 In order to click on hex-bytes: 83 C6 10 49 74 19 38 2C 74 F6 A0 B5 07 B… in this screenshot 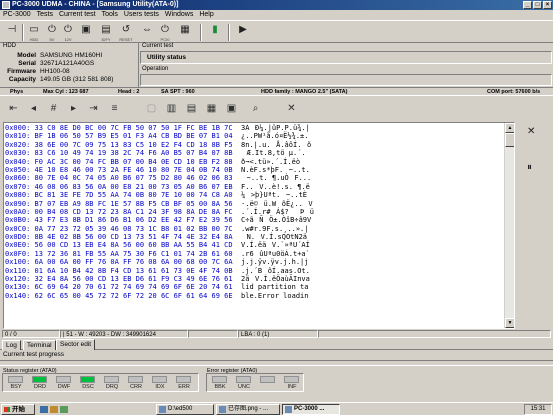, I will do `click(134, 153)`.